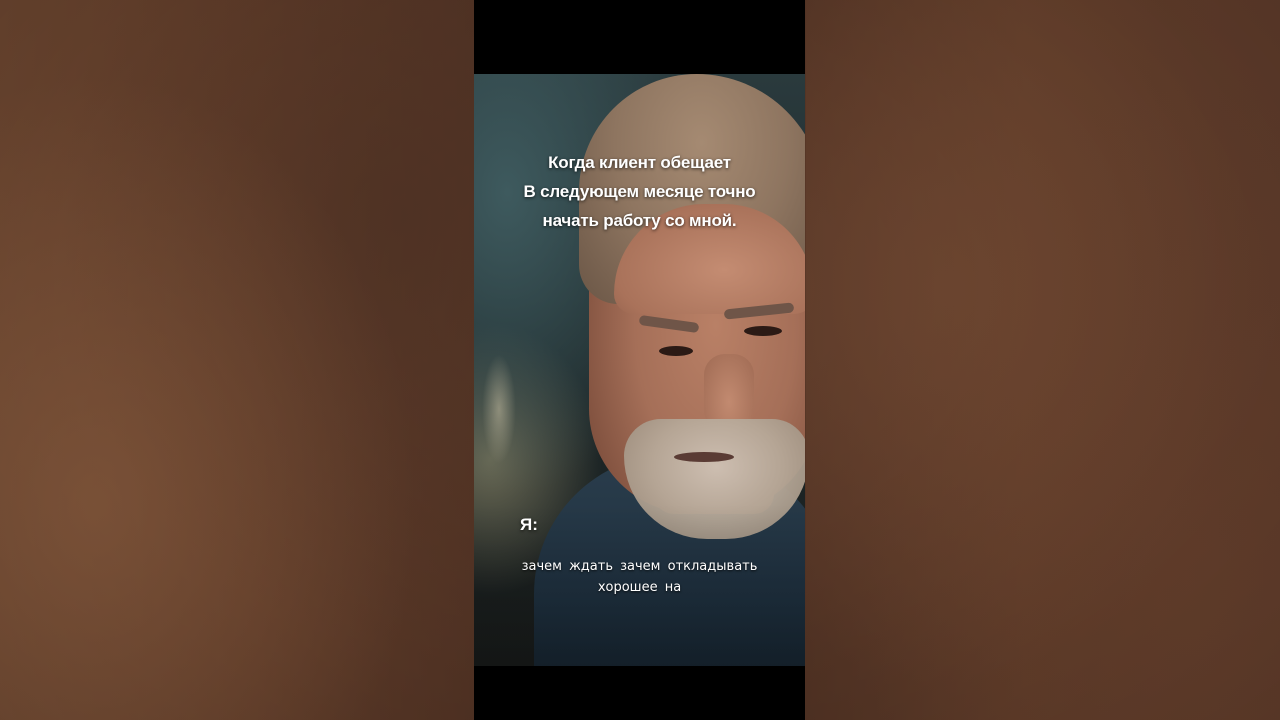  What do you see at coordinates (639, 162) in the screenshot?
I see `caption-line: Когда клиент обещает` at bounding box center [639, 162].